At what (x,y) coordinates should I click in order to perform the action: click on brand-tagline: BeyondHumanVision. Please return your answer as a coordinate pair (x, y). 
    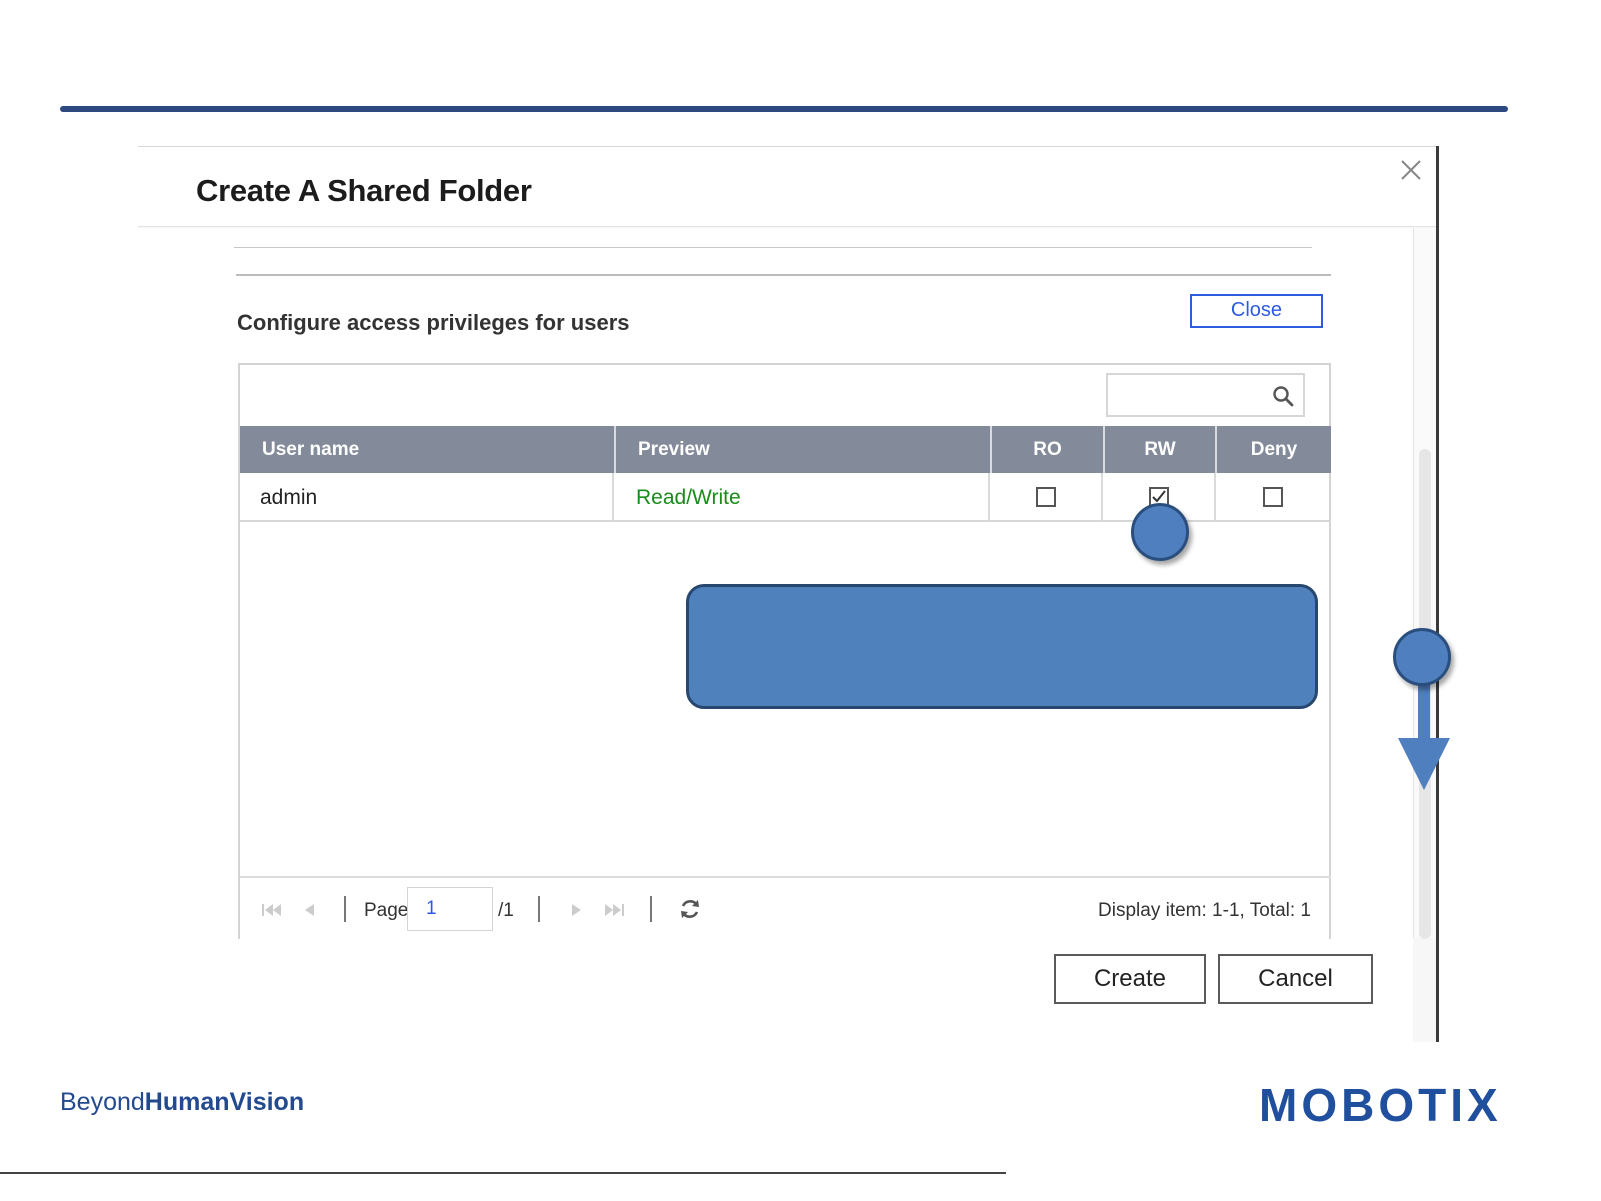
    Looking at the image, I should click on (182, 1102).